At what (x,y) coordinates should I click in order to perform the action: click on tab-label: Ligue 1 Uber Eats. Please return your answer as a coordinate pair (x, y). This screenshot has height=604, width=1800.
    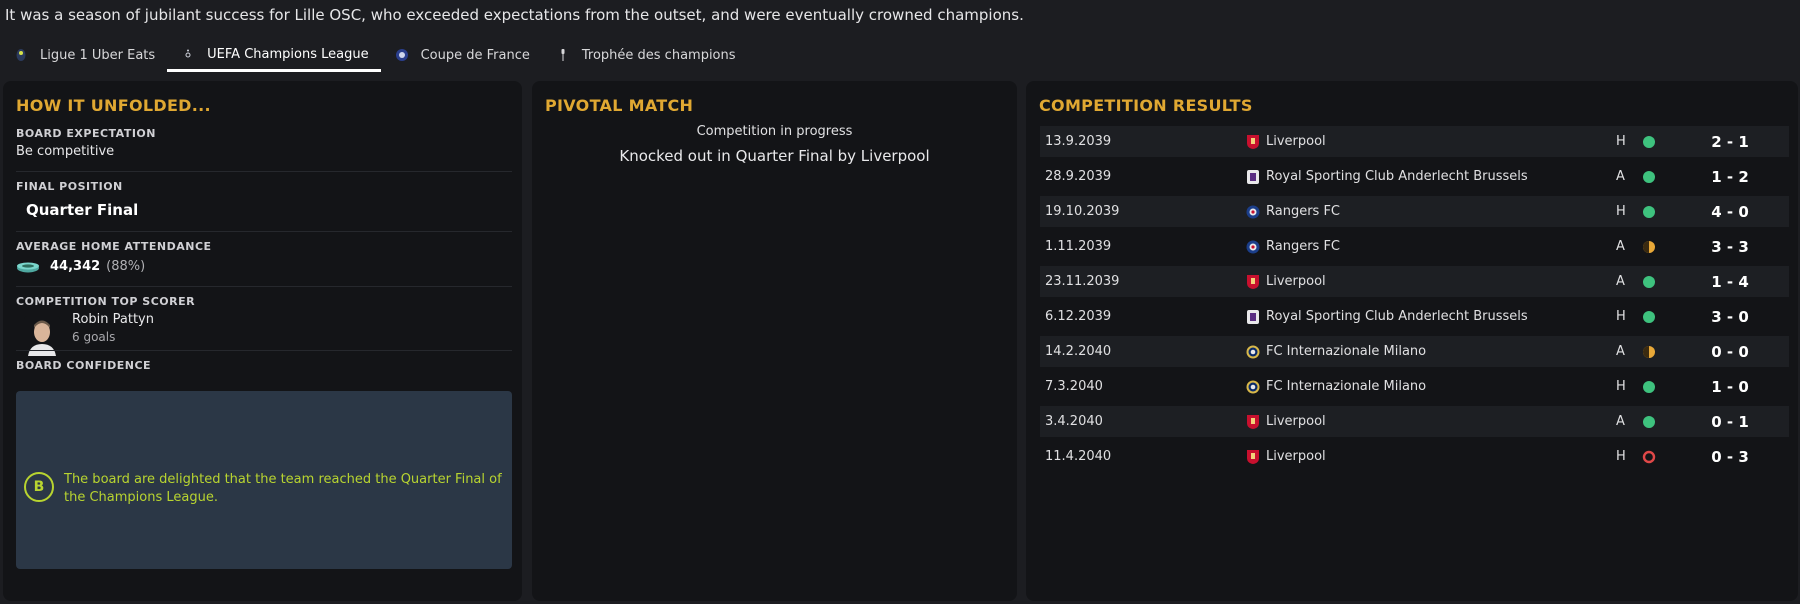
    Looking at the image, I should click on (98, 55).